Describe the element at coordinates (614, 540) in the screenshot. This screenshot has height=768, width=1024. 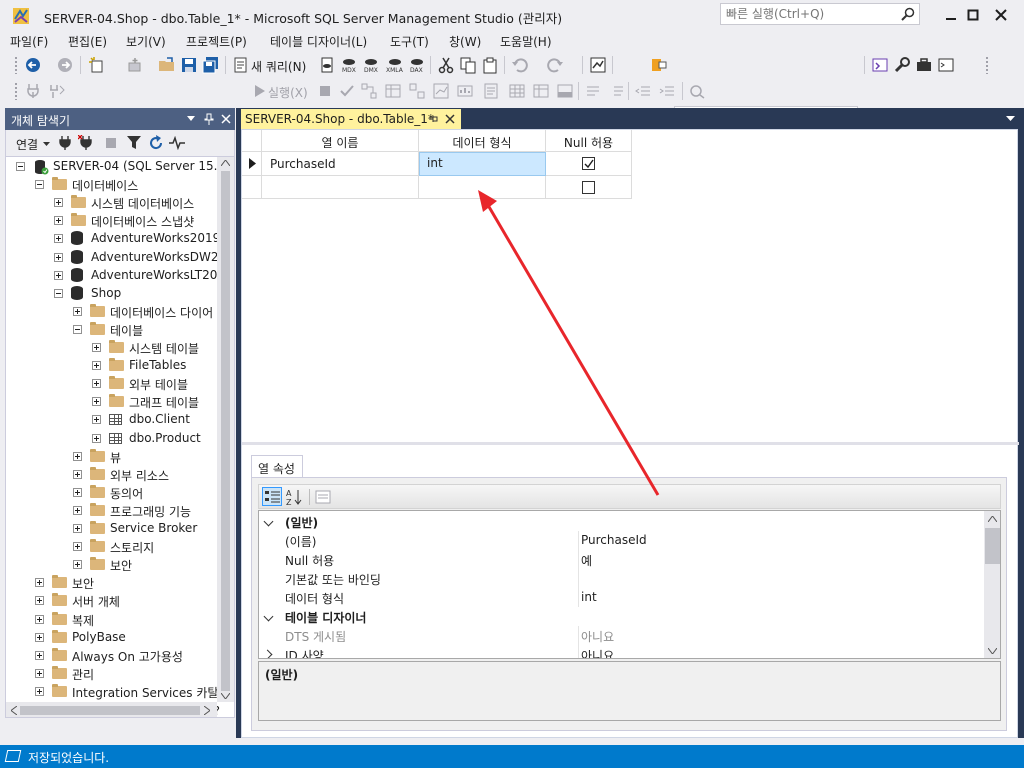
I see `property-value: PurchaseId` at that location.